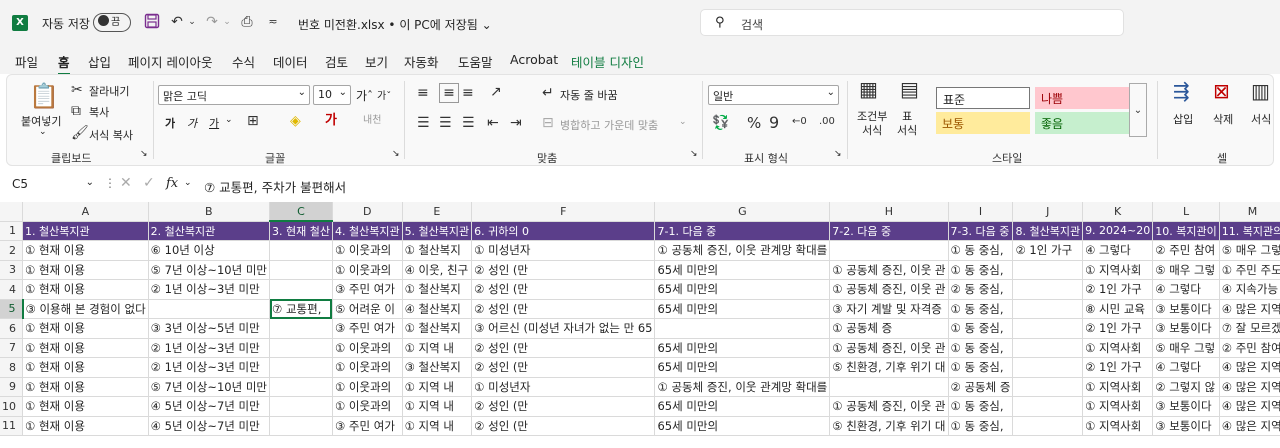 Image resolution: width=1280 pixels, height=448 pixels. Describe the element at coordinates (384, 94) in the screenshot. I see `decrease-font-icon: 가ˇ` at that location.